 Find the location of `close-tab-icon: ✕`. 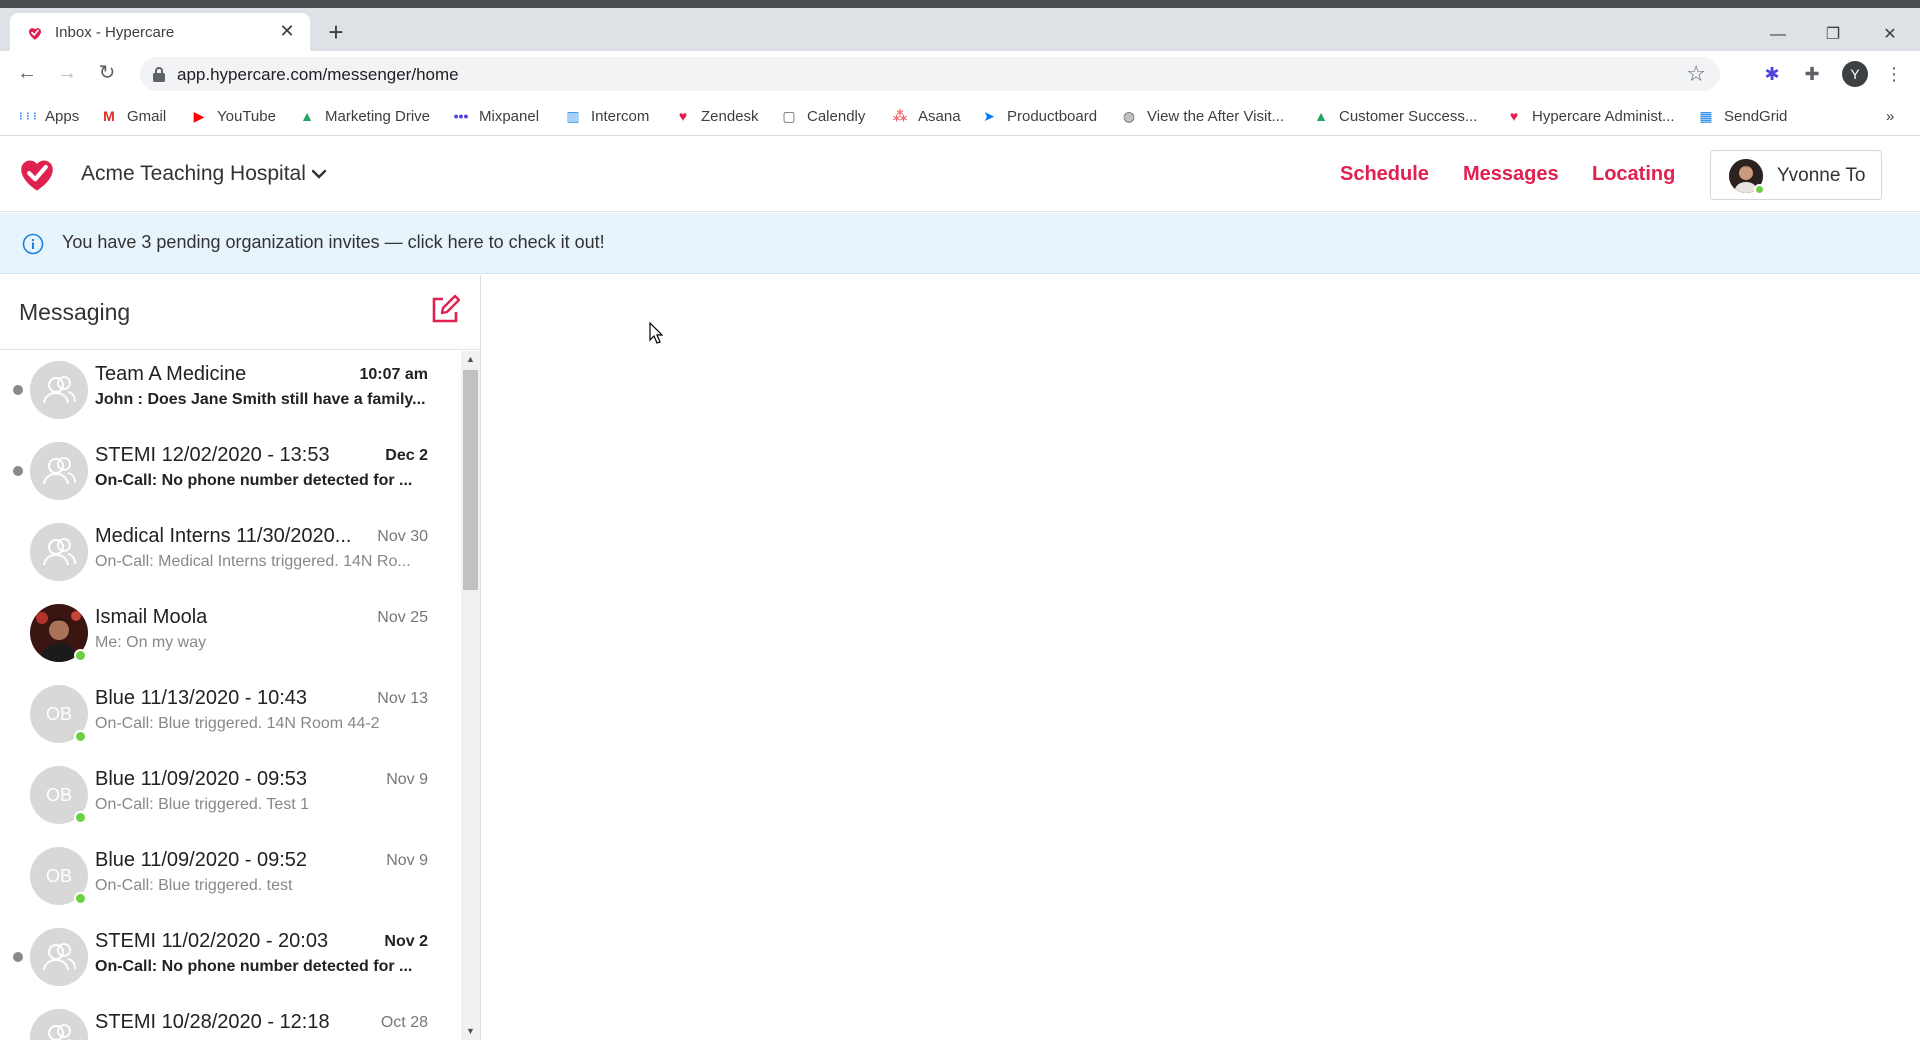

close-tab-icon: ✕ is located at coordinates (287, 31).